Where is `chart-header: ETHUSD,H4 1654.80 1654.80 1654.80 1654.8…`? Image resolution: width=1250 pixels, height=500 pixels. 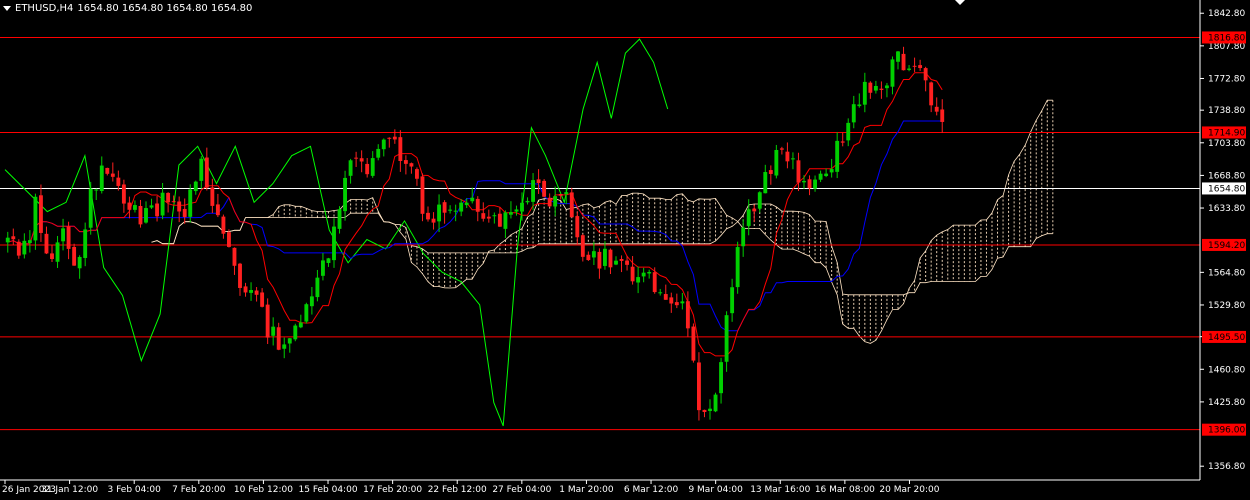 chart-header: ETHUSD,H4 1654.80 1654.80 1654.80 1654.8… is located at coordinates (127, 8).